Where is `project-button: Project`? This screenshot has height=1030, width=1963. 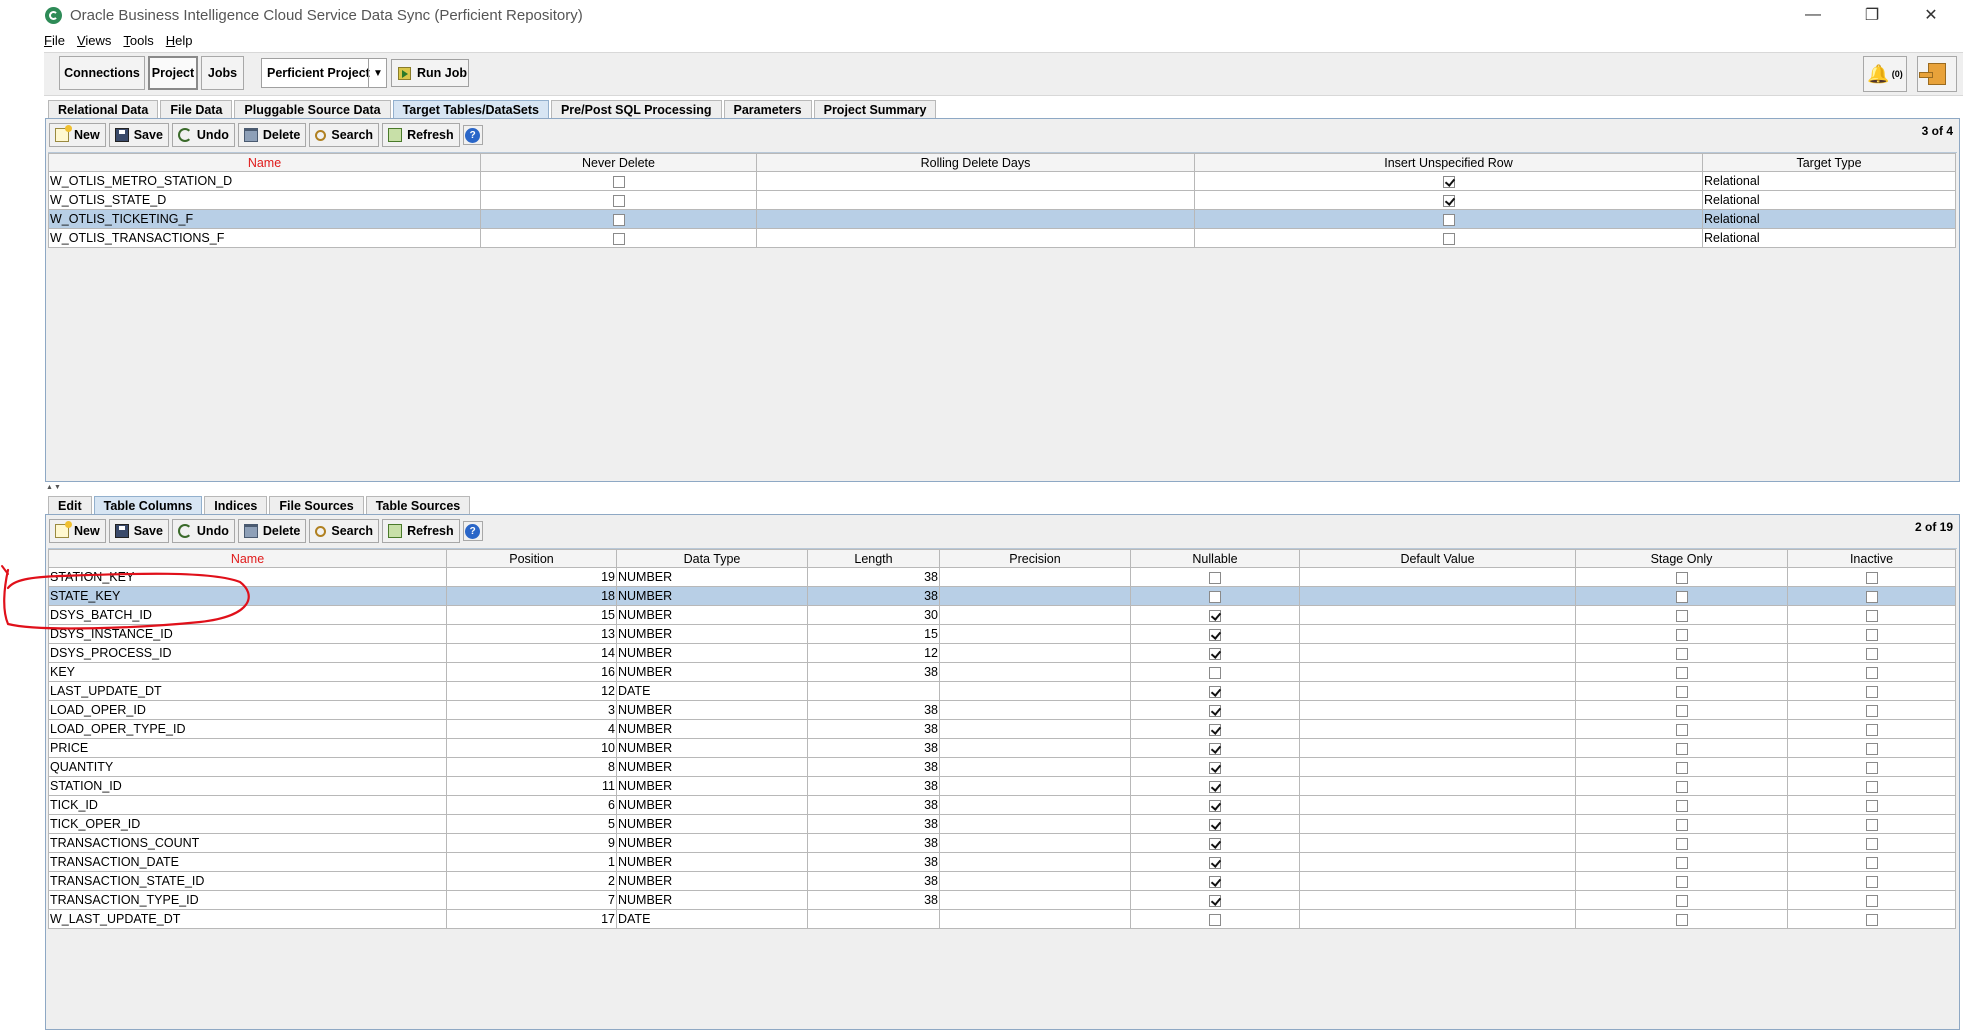
project-button: Project is located at coordinates (173, 73).